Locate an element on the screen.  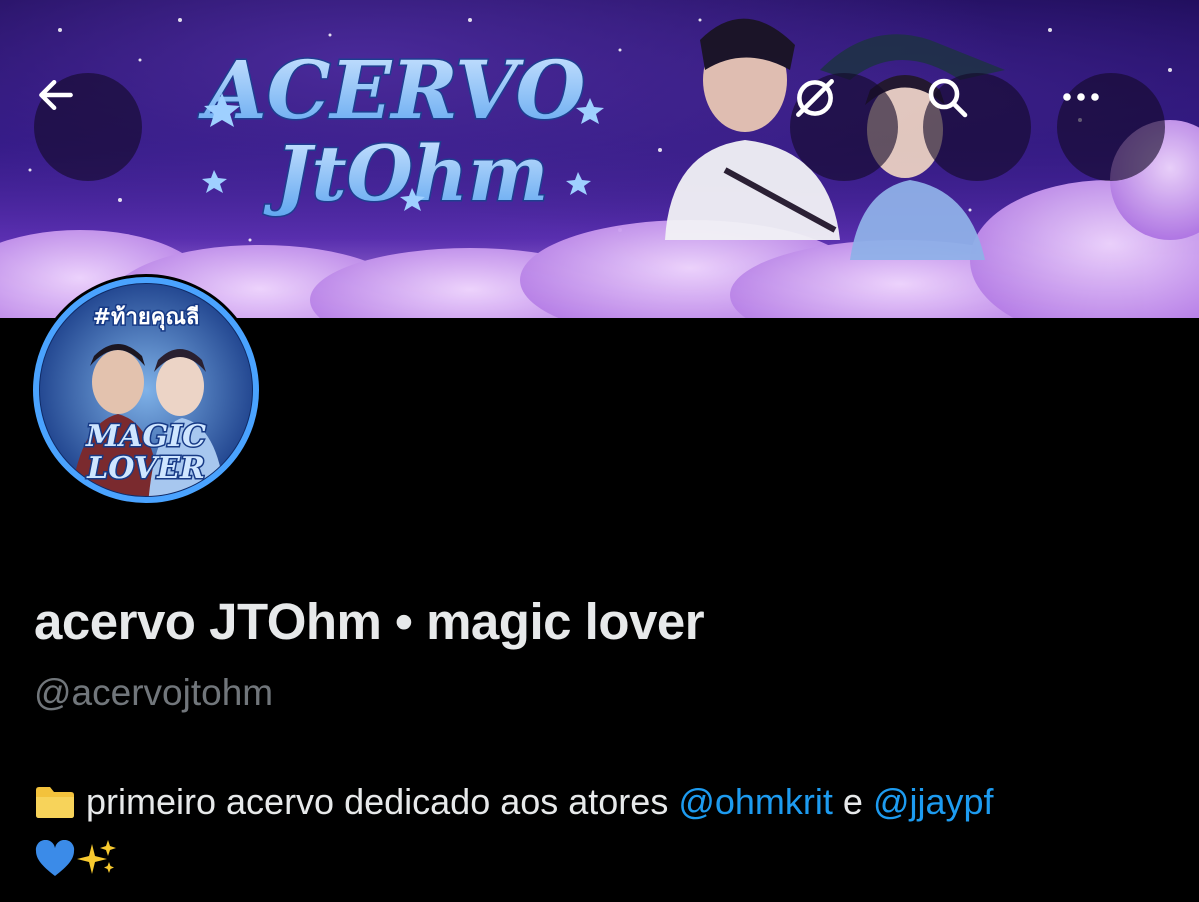
handle: @acervojtohm is located at coordinates (154, 692).